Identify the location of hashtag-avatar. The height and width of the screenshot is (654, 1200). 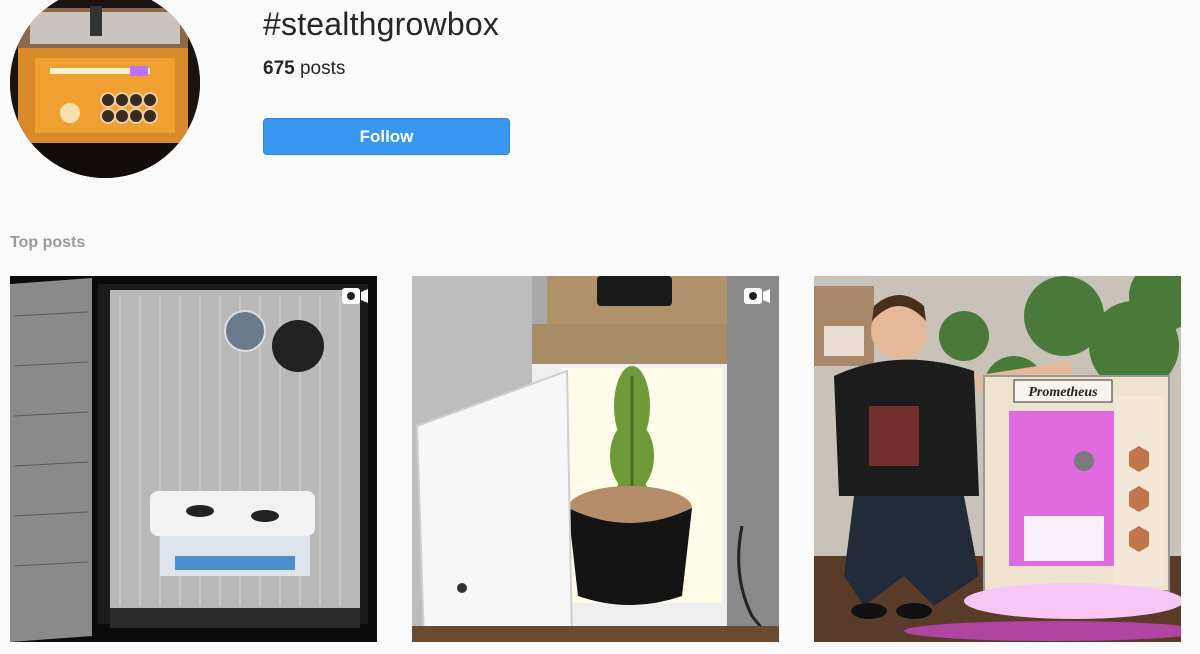
(105, 89).